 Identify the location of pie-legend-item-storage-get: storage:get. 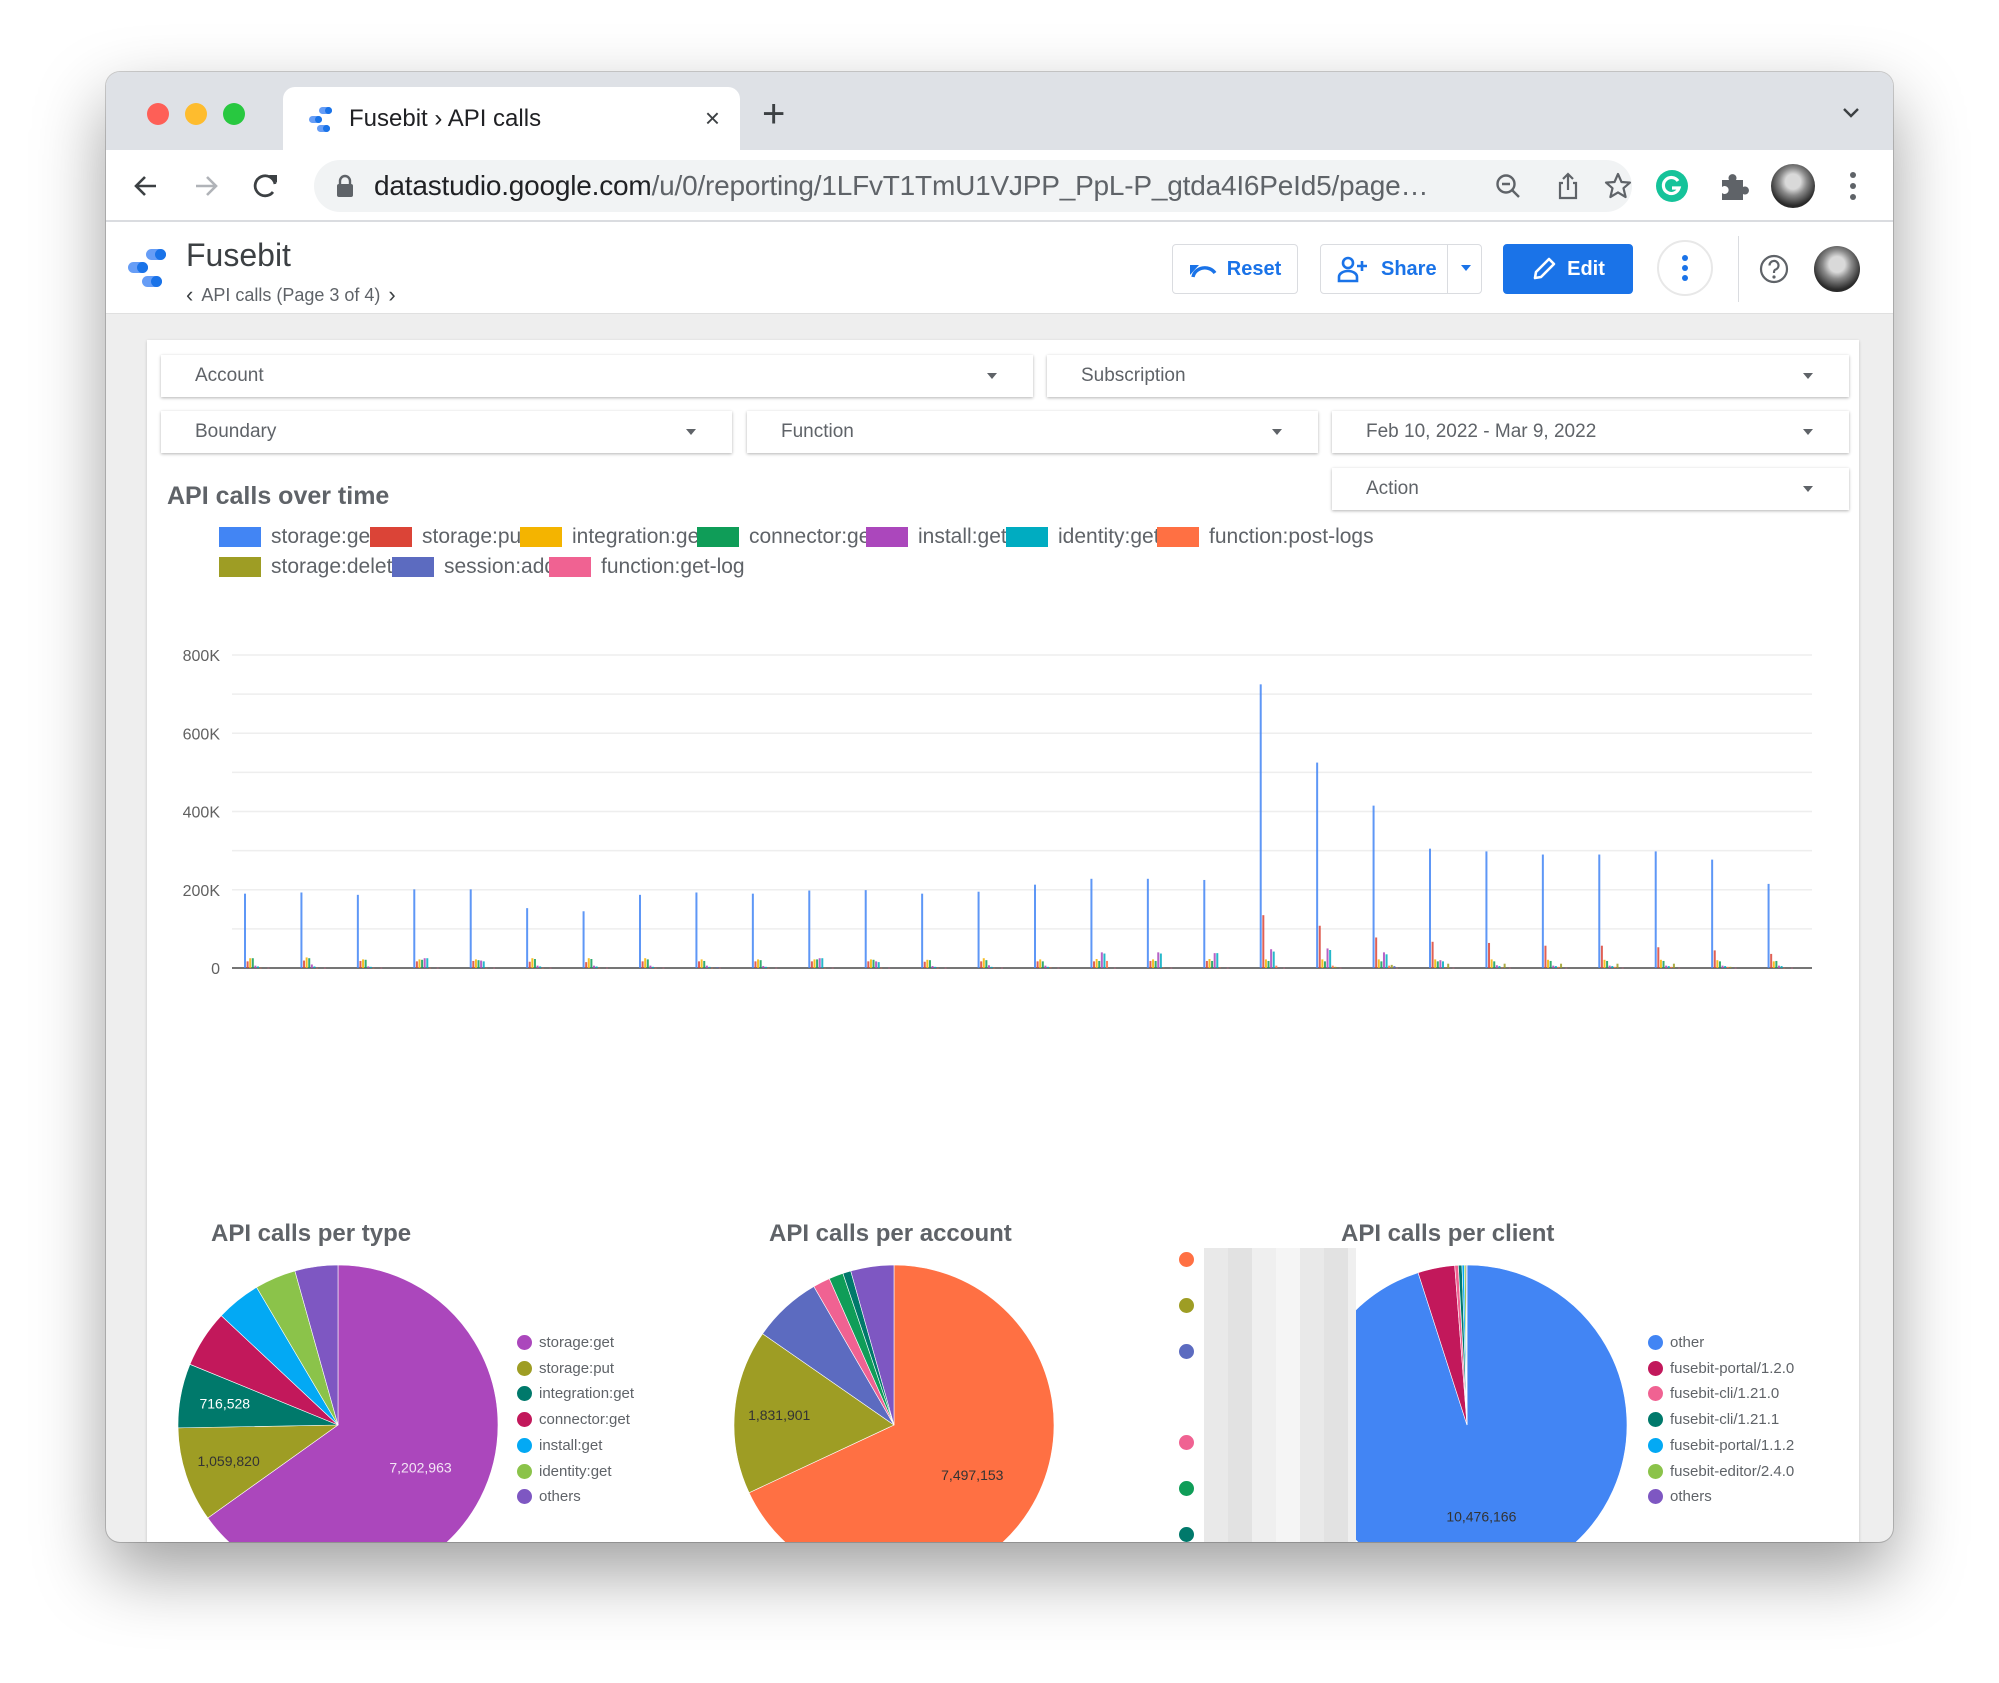
(565, 1342).